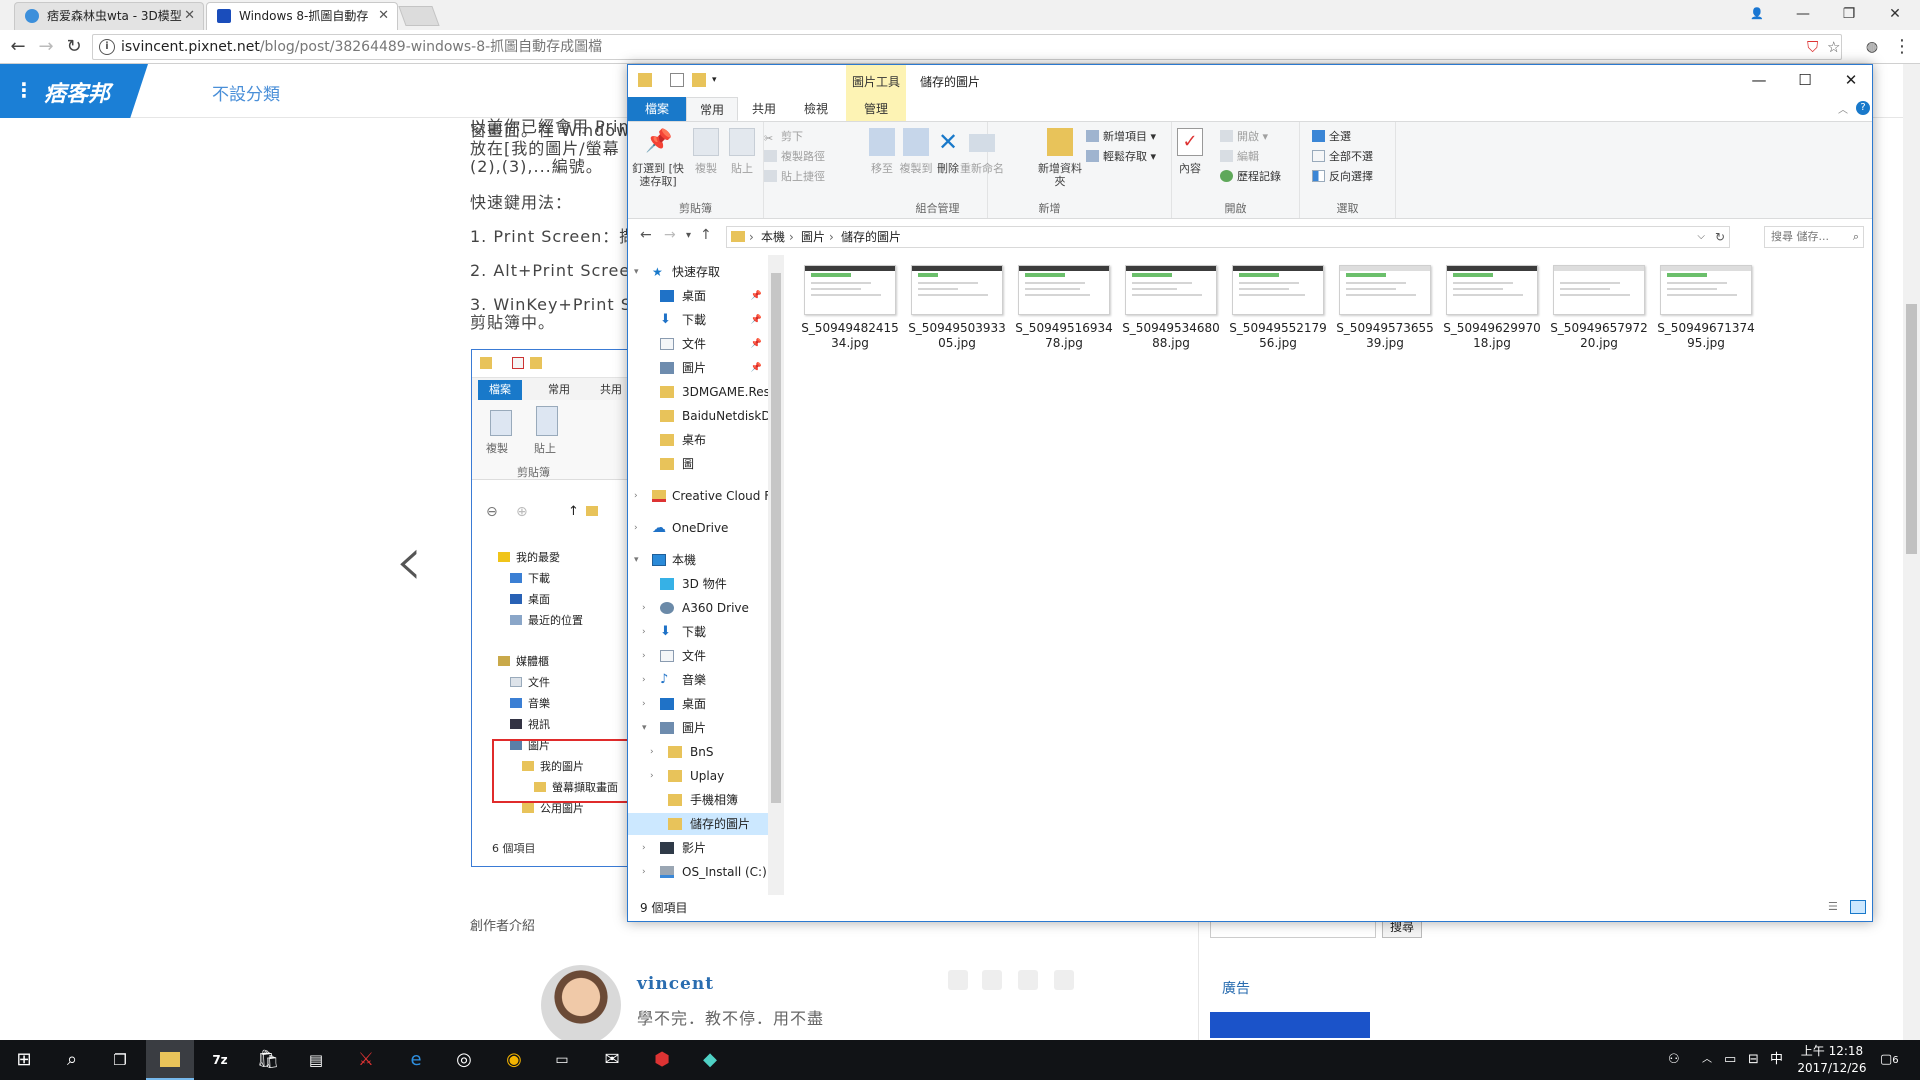  What do you see at coordinates (1832, 1060) in the screenshot?
I see `clock: 上午 12:18 2017/12/26` at bounding box center [1832, 1060].